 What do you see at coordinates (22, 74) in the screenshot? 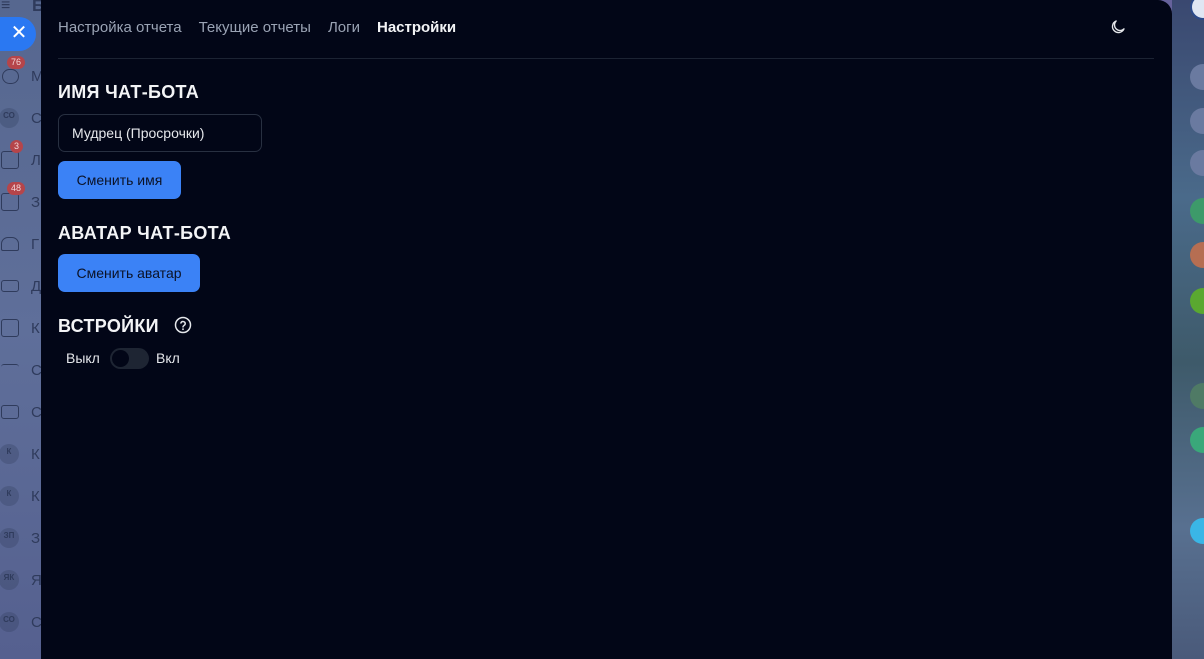
I see `sidebar-item-messages: 76 М` at bounding box center [22, 74].